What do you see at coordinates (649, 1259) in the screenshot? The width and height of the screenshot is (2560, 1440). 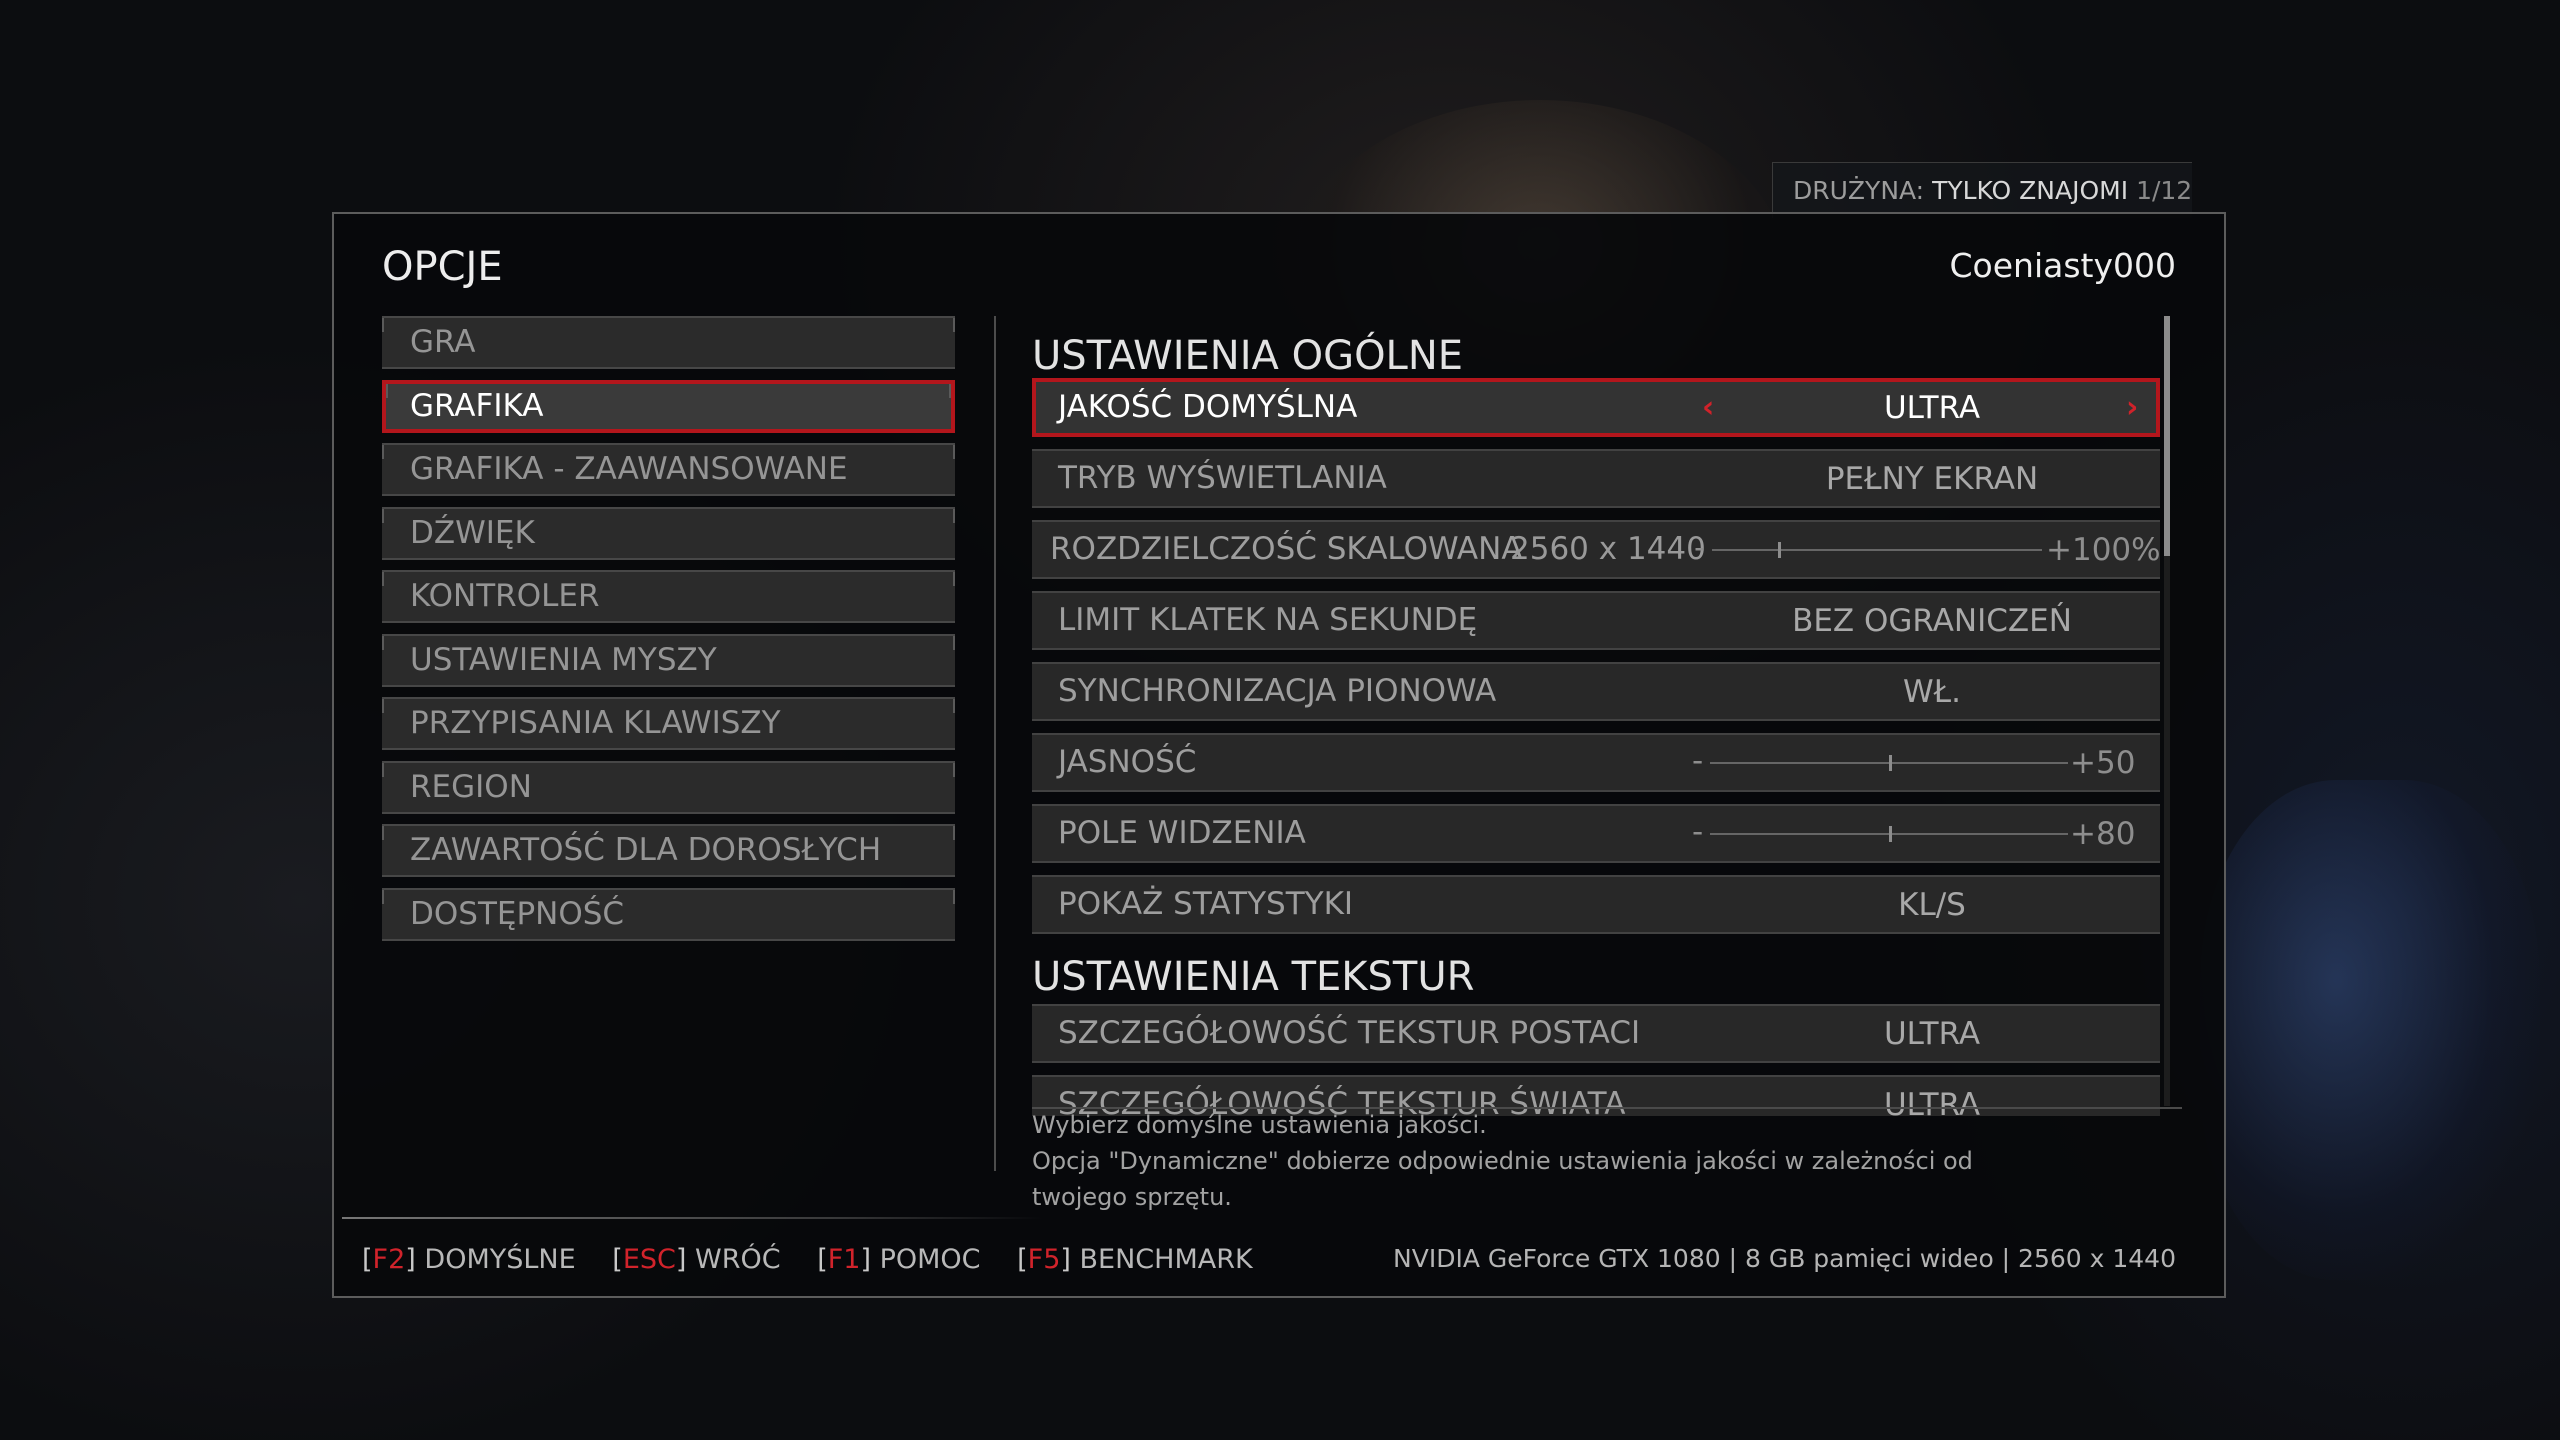 I see `hint-key: ESC` at bounding box center [649, 1259].